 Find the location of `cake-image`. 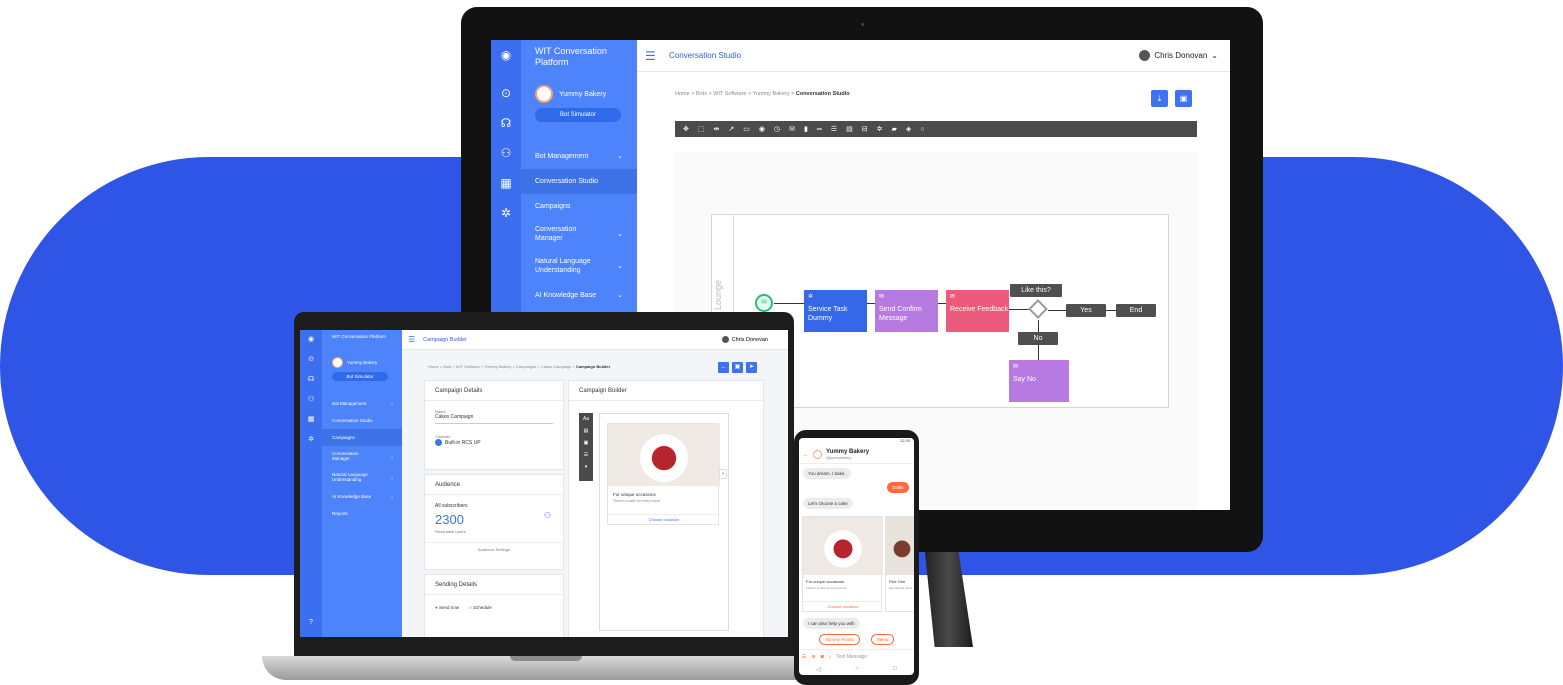

cake-image is located at coordinates (843, 546).